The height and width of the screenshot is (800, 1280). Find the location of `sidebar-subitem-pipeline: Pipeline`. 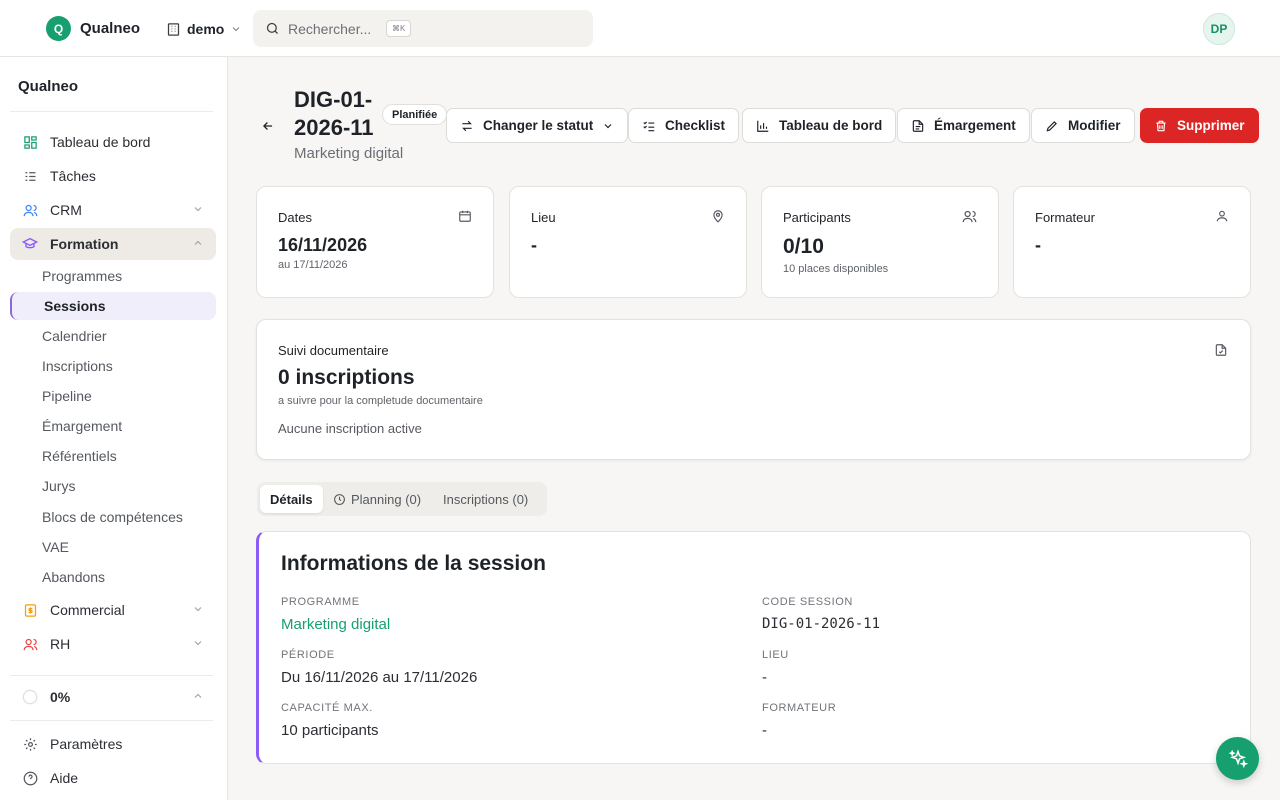

sidebar-subitem-pipeline: Pipeline is located at coordinates (113, 396).